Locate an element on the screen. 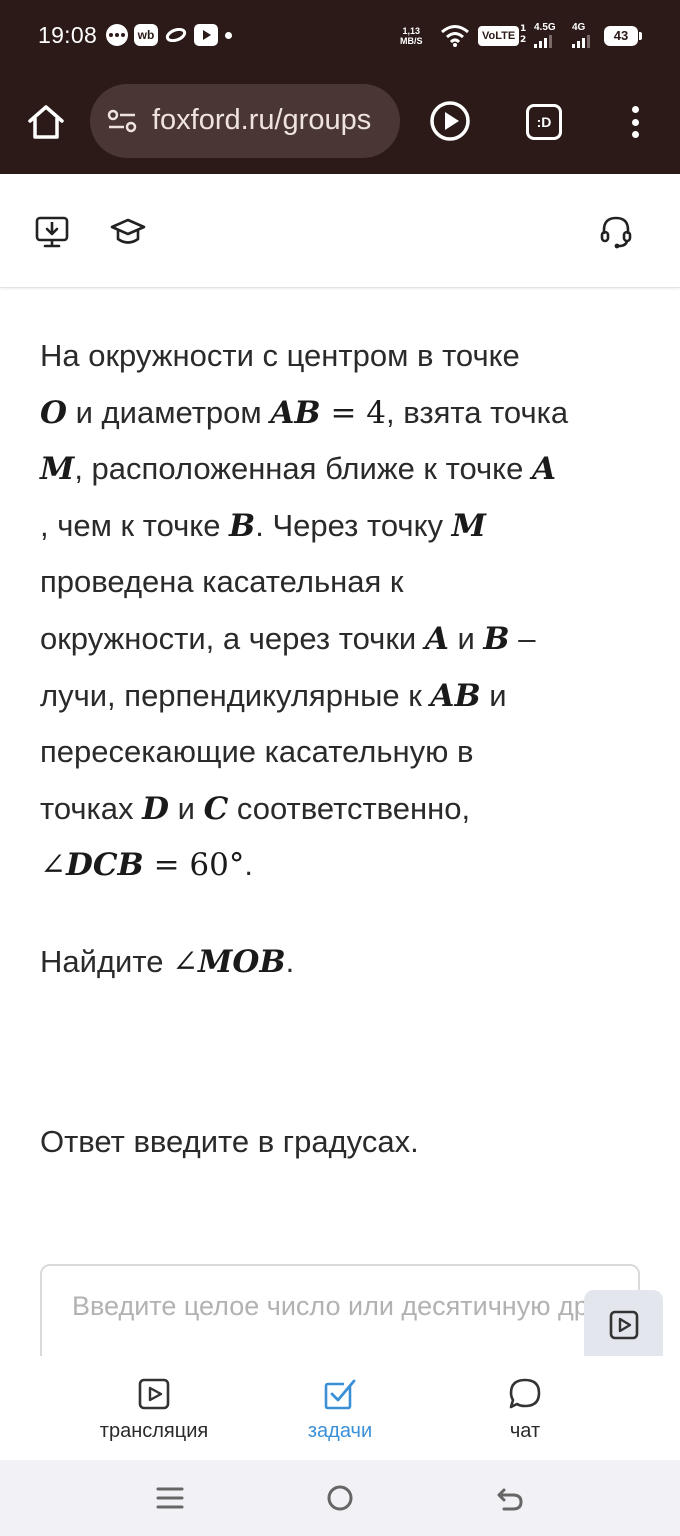  nav-tasks-label: задачи is located at coordinates (340, 1431).